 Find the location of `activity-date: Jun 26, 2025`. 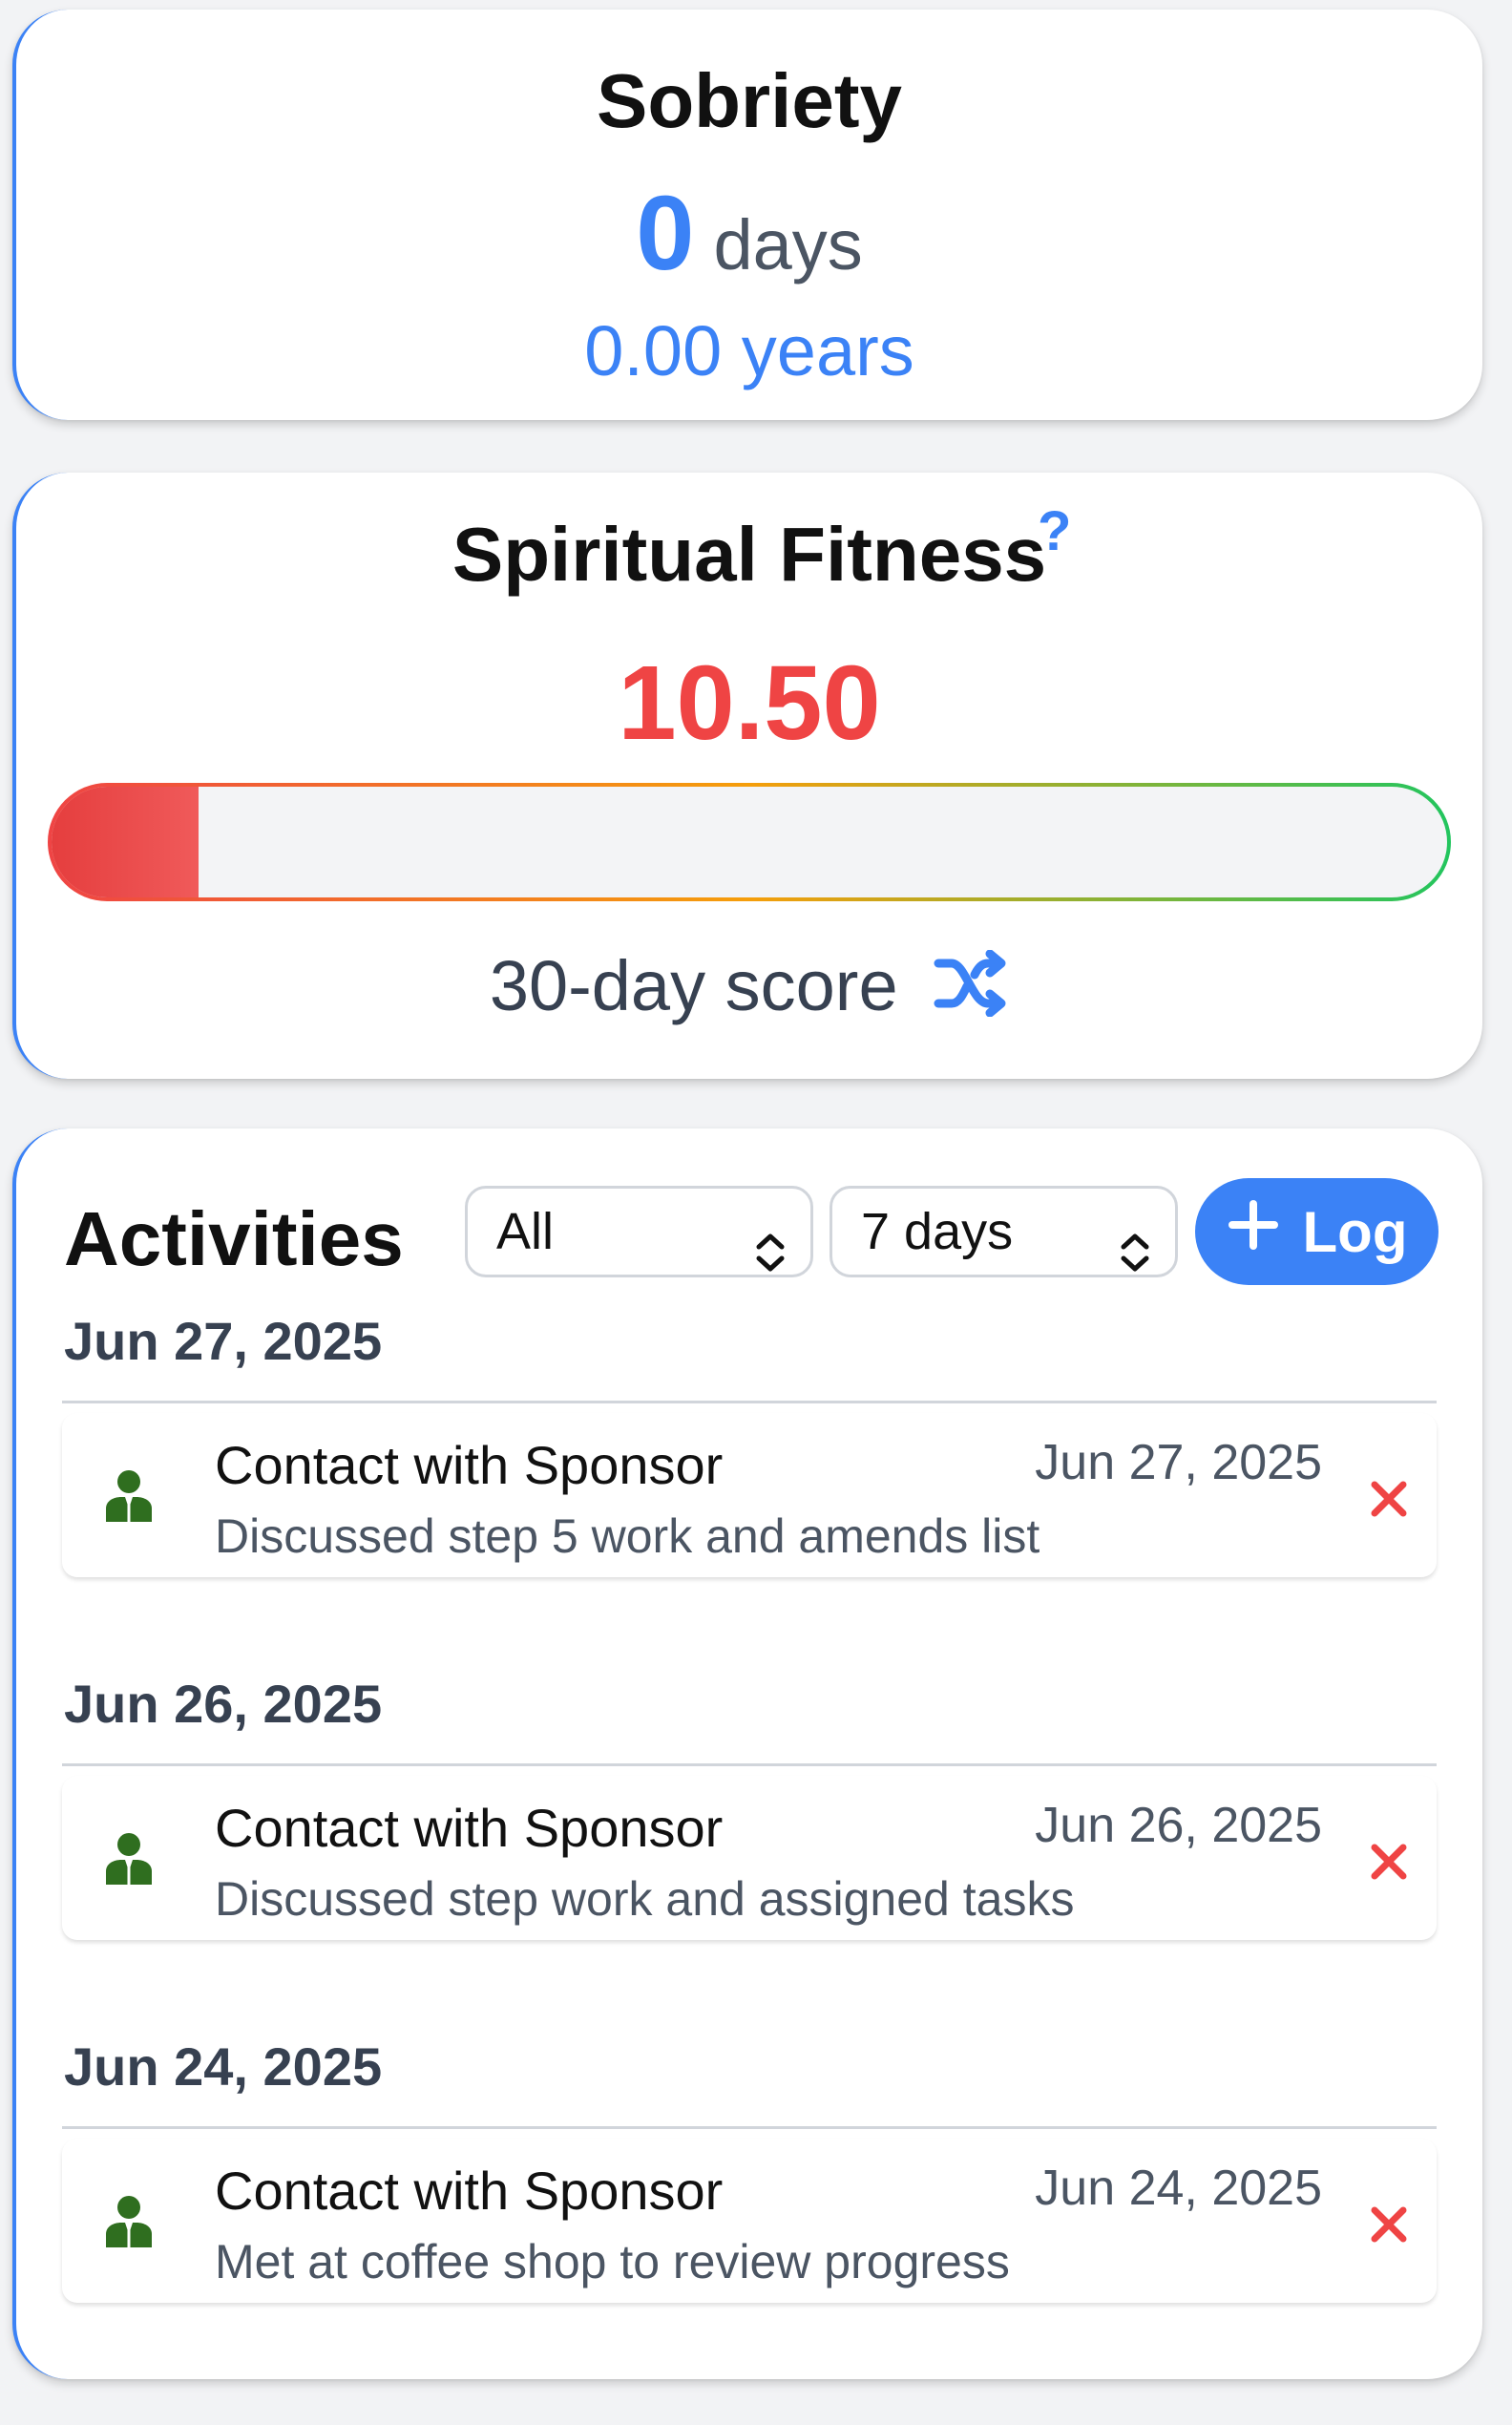

activity-date: Jun 26, 2025 is located at coordinates (1179, 1826).